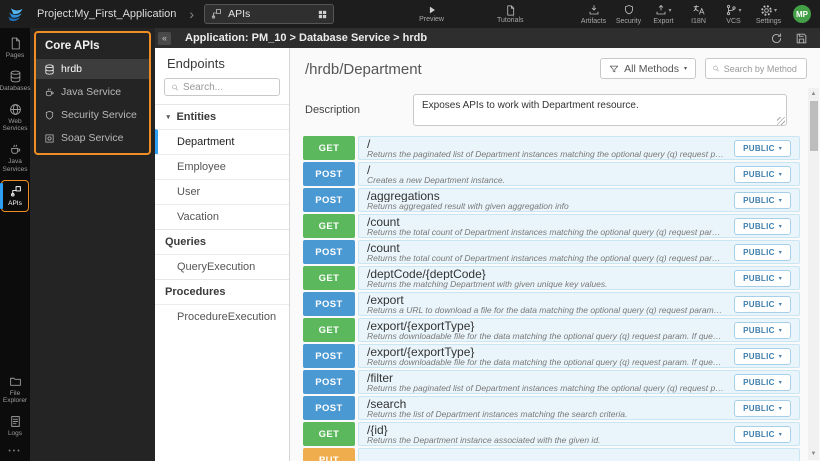  What do you see at coordinates (15, 426) in the screenshot?
I see `rail-item-logs: Logs` at bounding box center [15, 426].